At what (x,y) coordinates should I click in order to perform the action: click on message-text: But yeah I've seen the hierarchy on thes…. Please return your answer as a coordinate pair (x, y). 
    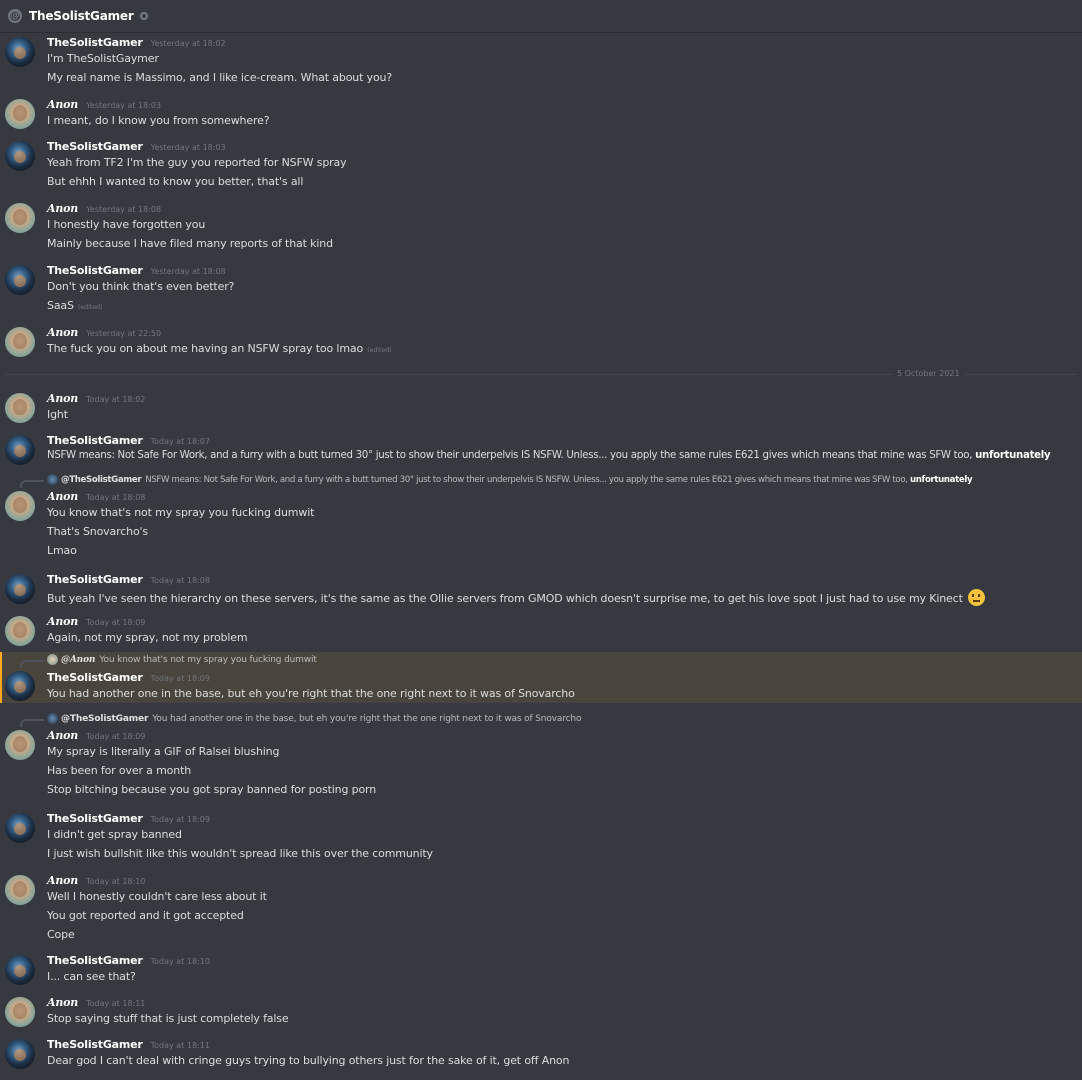
    Looking at the image, I should click on (516, 597).